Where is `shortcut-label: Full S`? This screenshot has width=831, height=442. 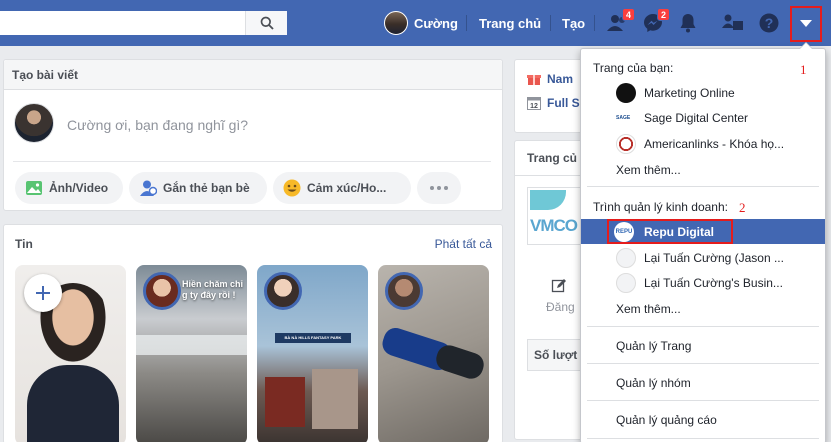 shortcut-label: Full S is located at coordinates (563, 103).